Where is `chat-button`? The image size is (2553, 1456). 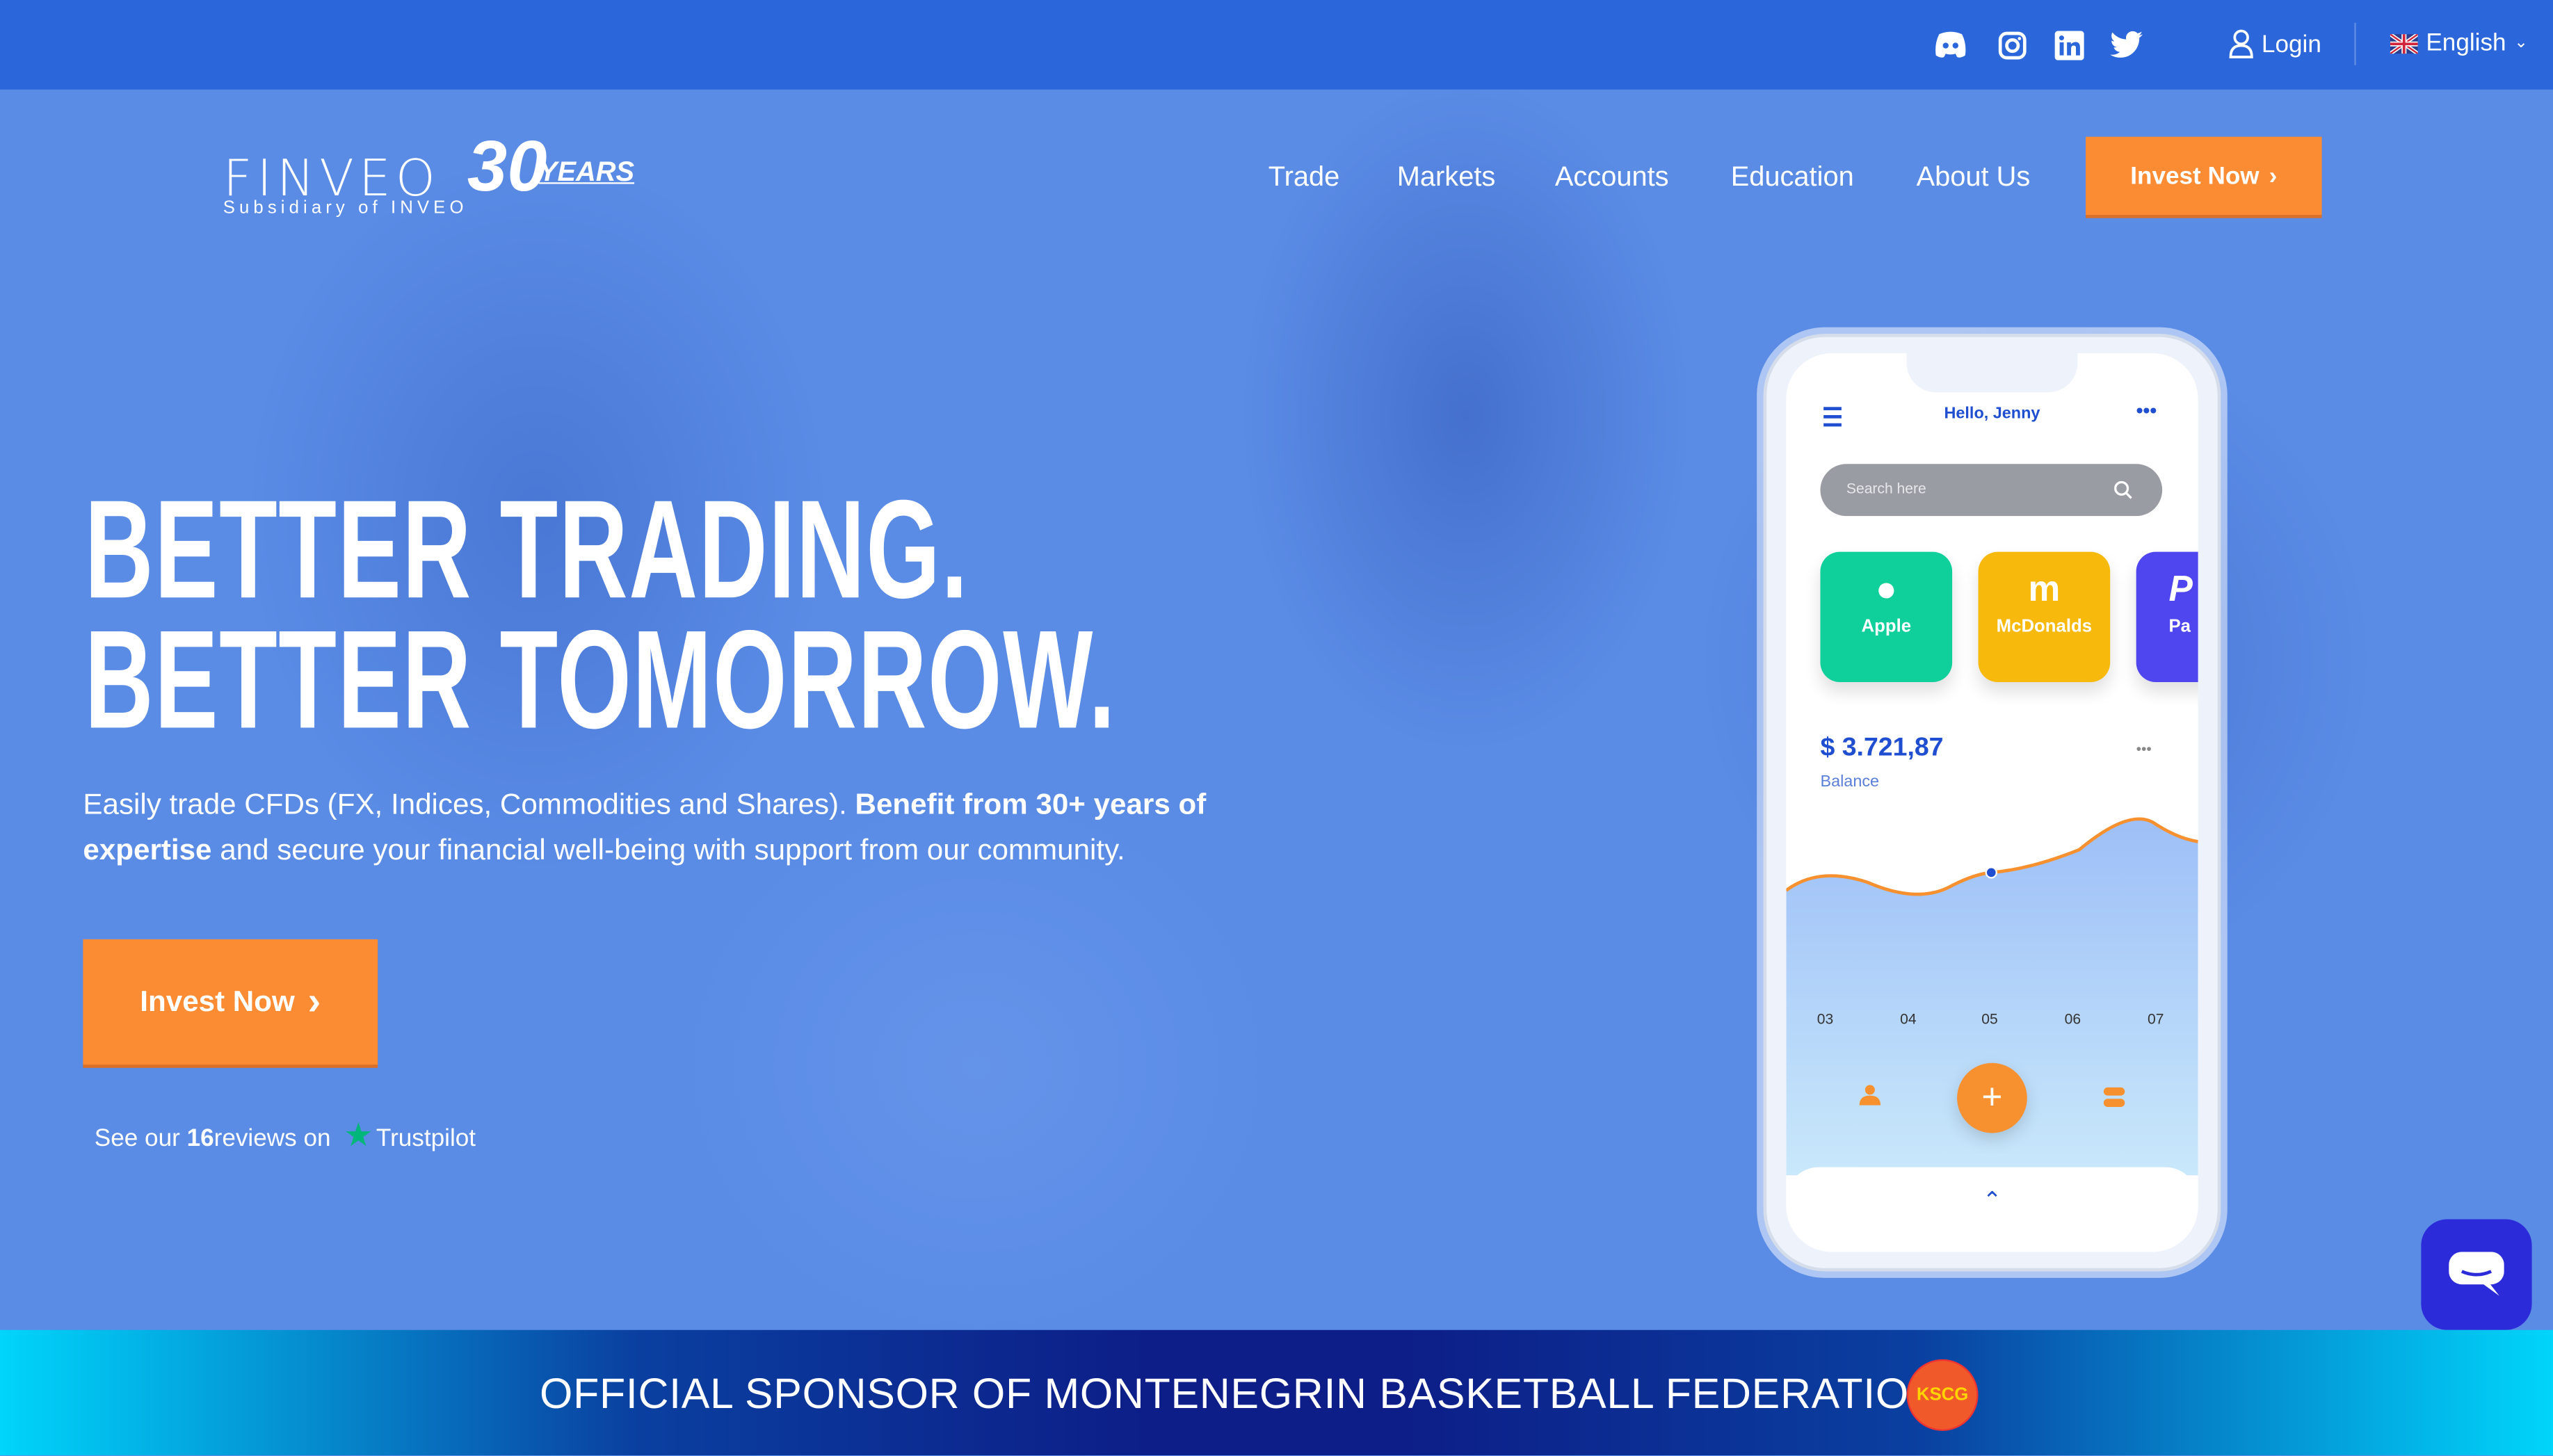
chat-button is located at coordinates (2476, 1274).